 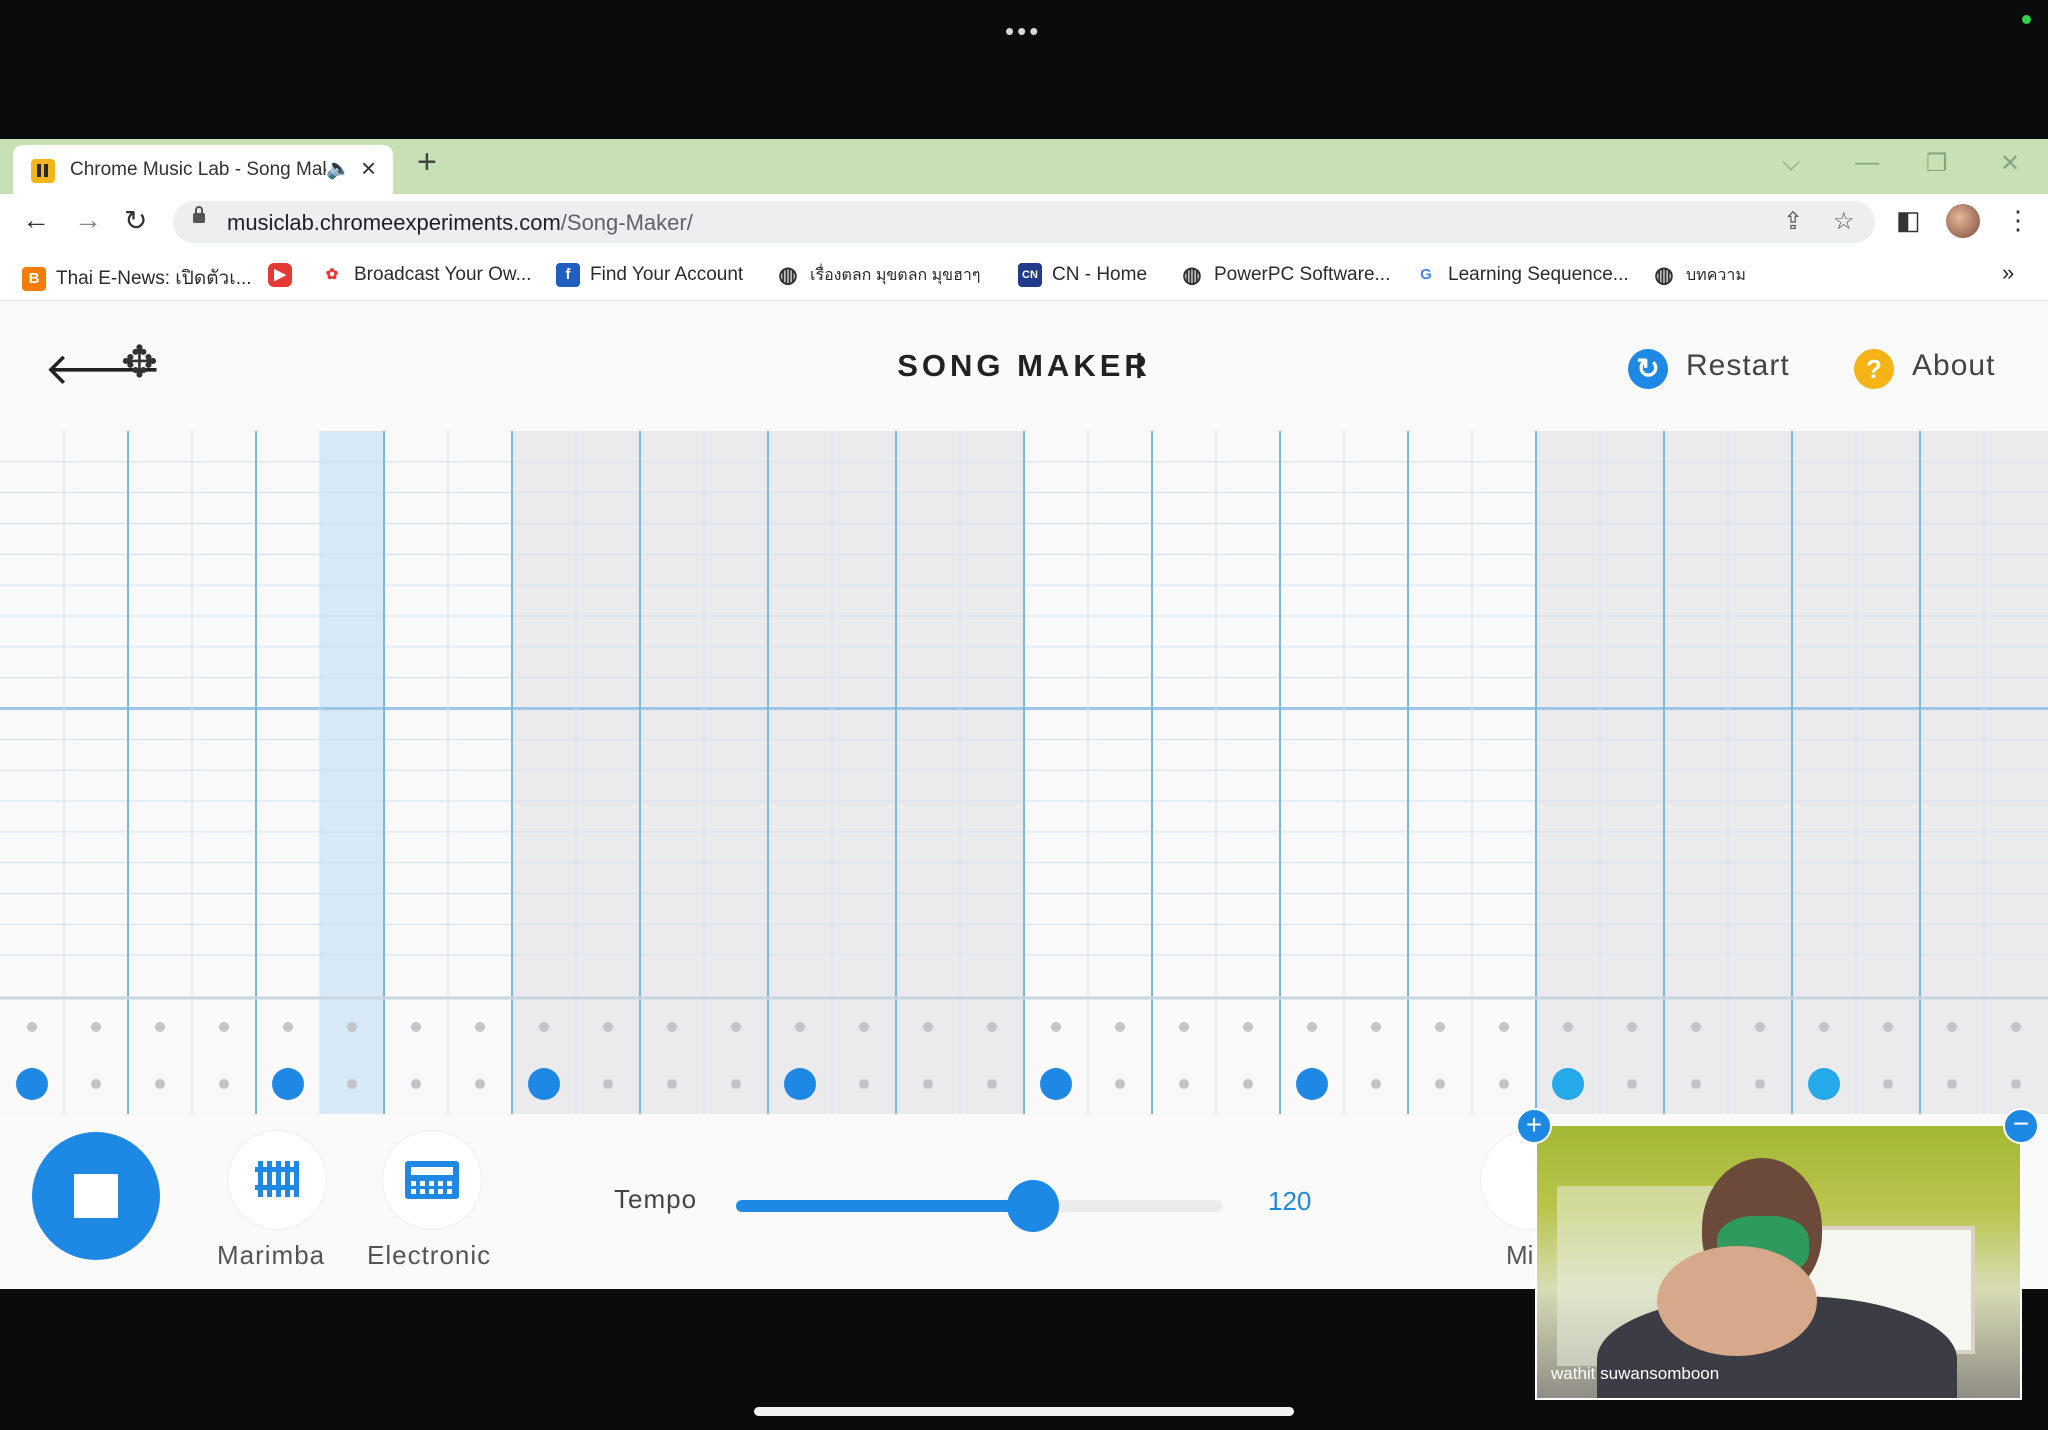 I want to click on broadcast-icon: ✿, so click(x=332, y=275).